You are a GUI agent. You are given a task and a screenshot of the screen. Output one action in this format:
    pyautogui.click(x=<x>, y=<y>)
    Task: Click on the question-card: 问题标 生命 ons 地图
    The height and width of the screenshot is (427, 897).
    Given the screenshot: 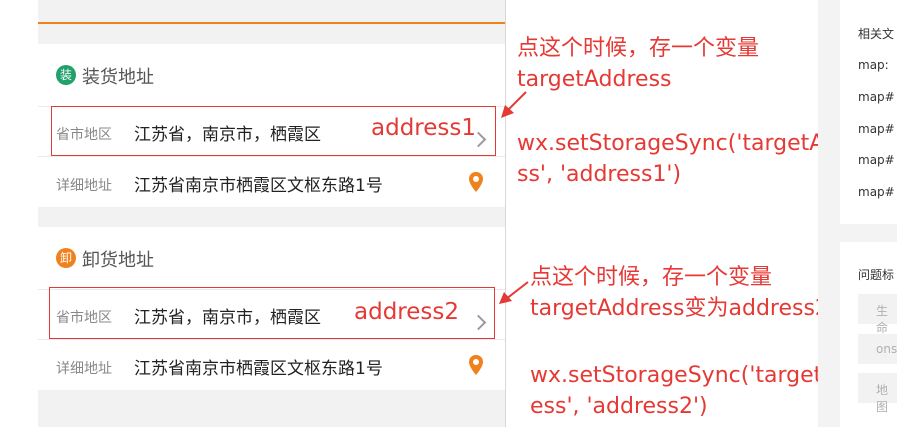 What is the action you would take?
    pyautogui.click(x=868, y=334)
    